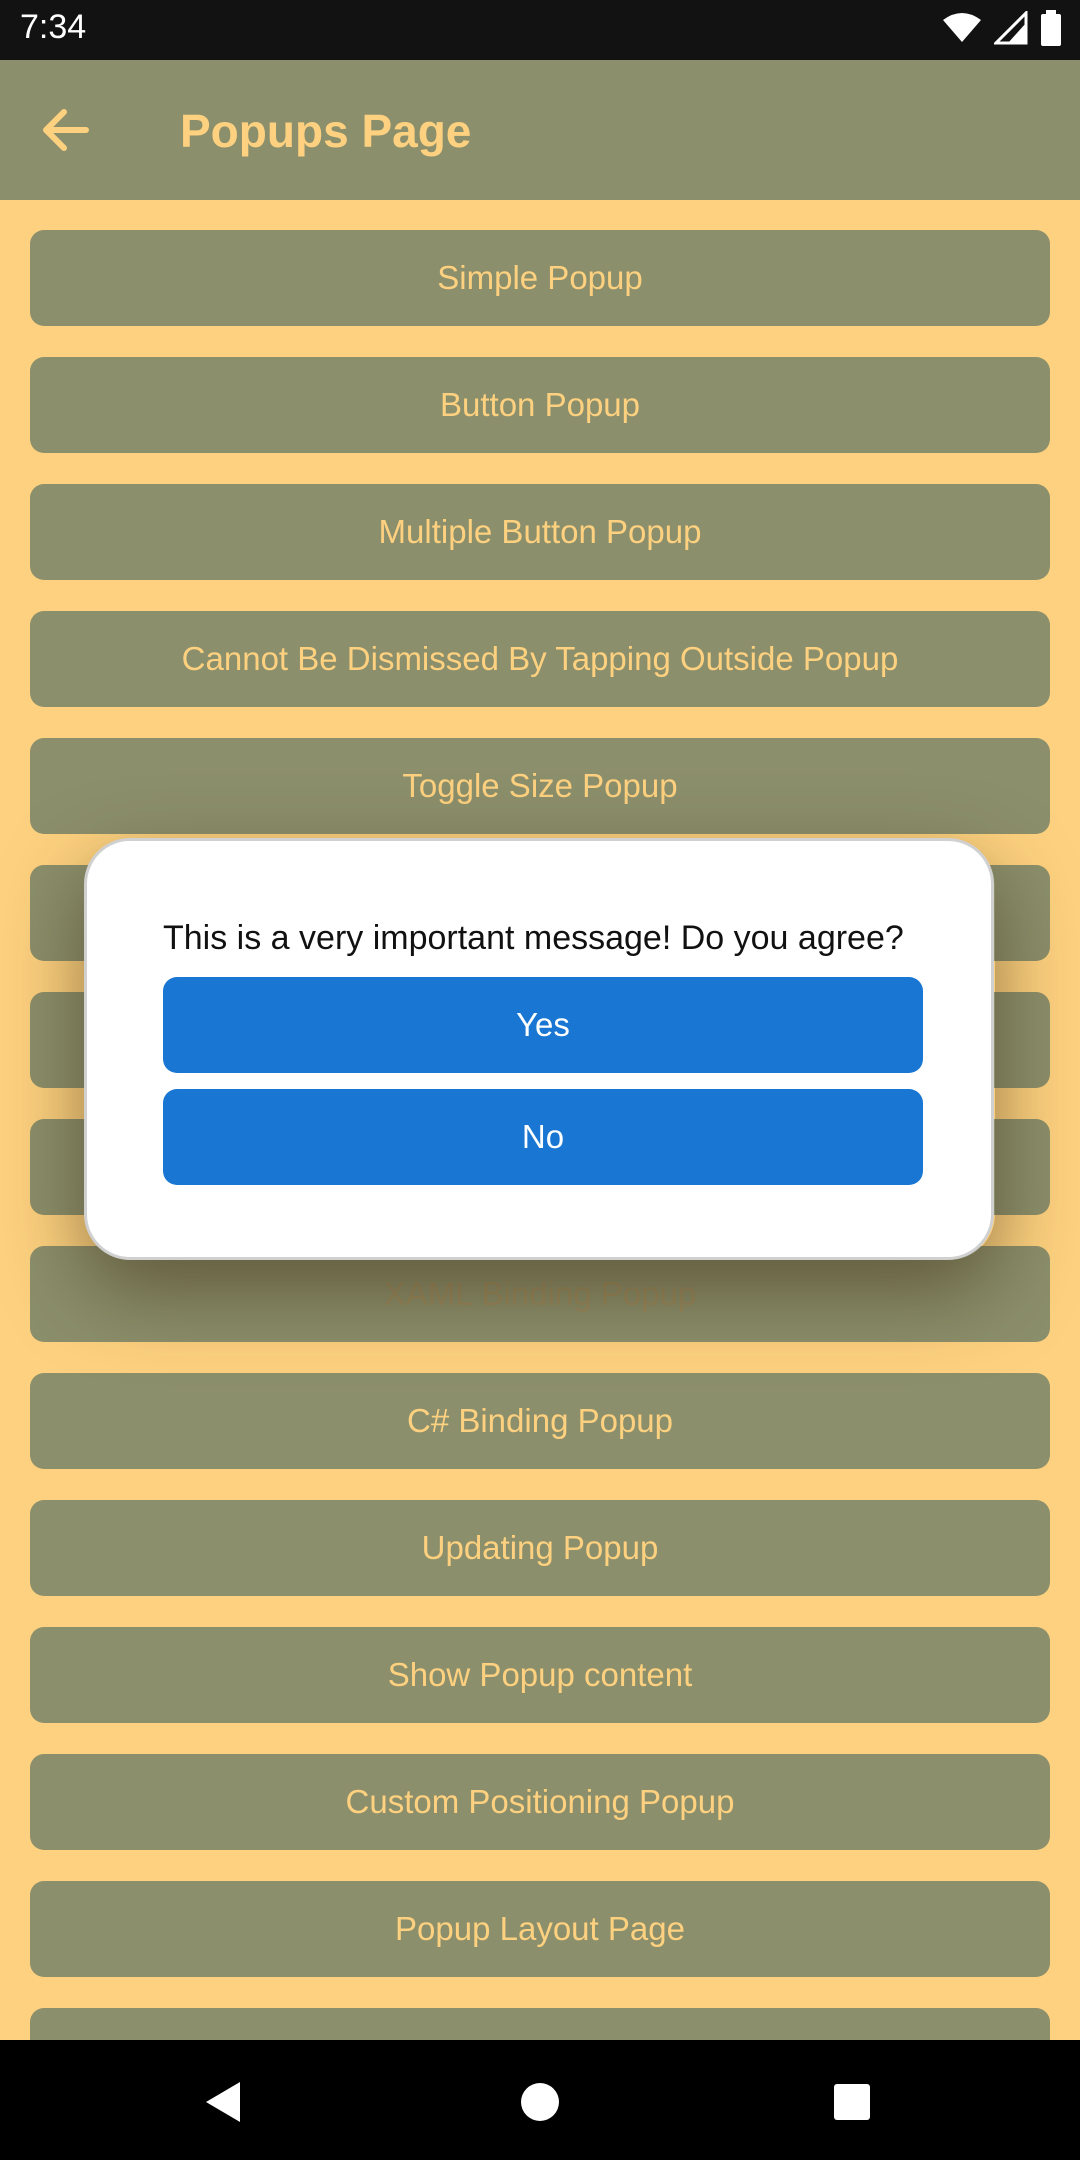 This screenshot has height=2160, width=1080. I want to click on battery-icon, so click(1051, 30).